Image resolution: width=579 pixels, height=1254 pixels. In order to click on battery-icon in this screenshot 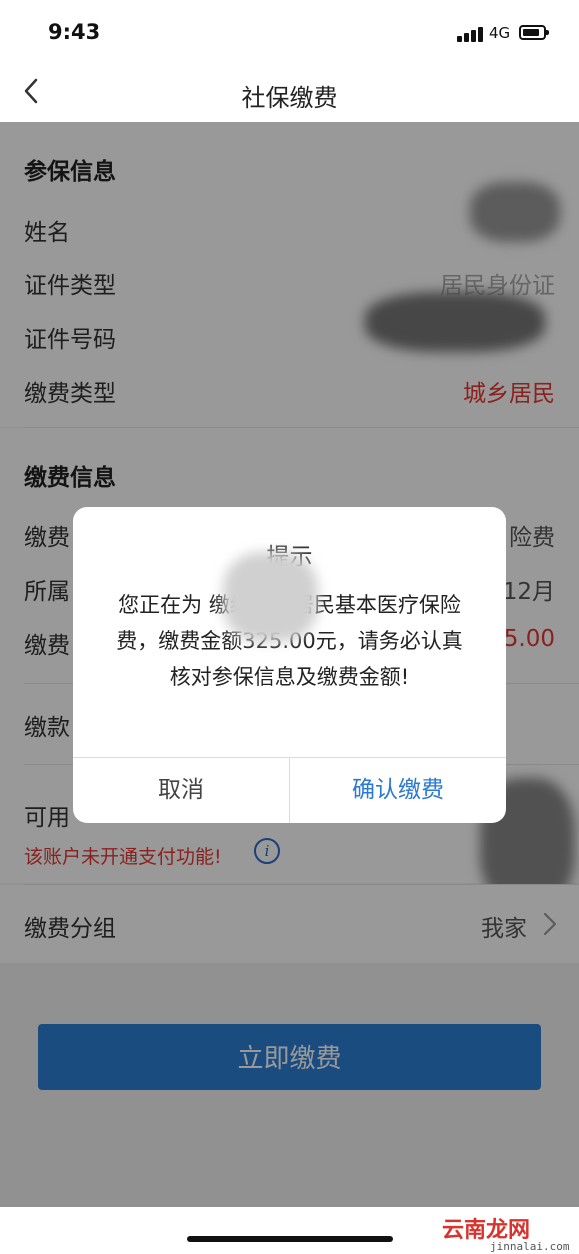, I will do `click(534, 32)`.